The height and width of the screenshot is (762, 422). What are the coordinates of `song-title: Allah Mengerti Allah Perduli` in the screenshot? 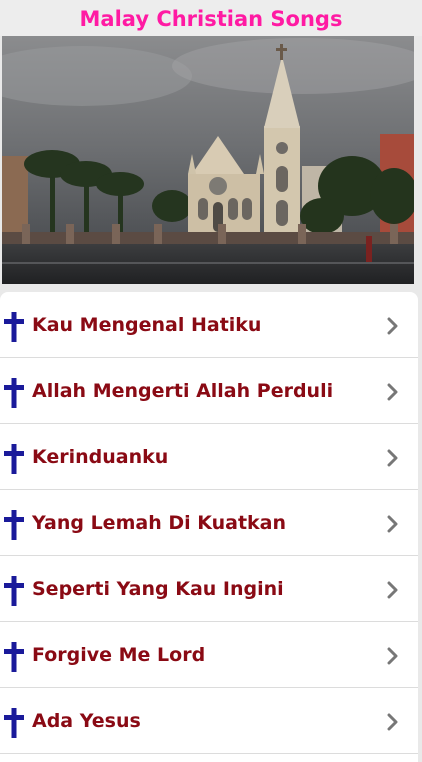 It's located at (183, 391).